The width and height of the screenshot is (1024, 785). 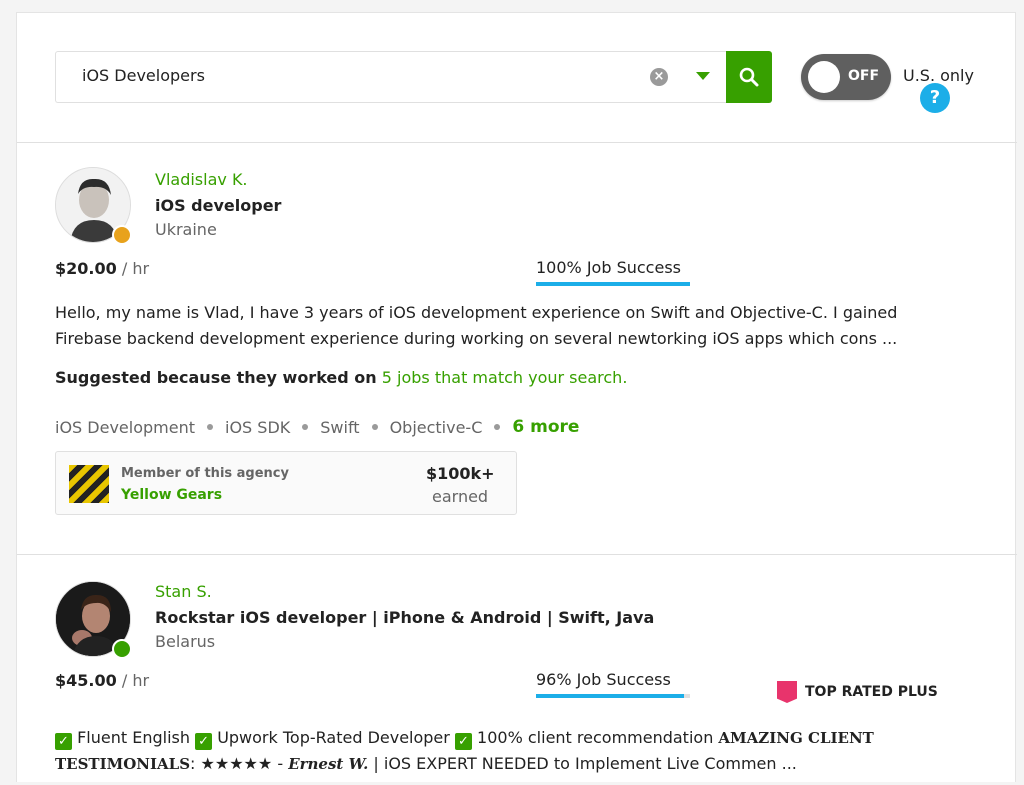 I want to click on freelancer-title: iOS developer, so click(x=218, y=205).